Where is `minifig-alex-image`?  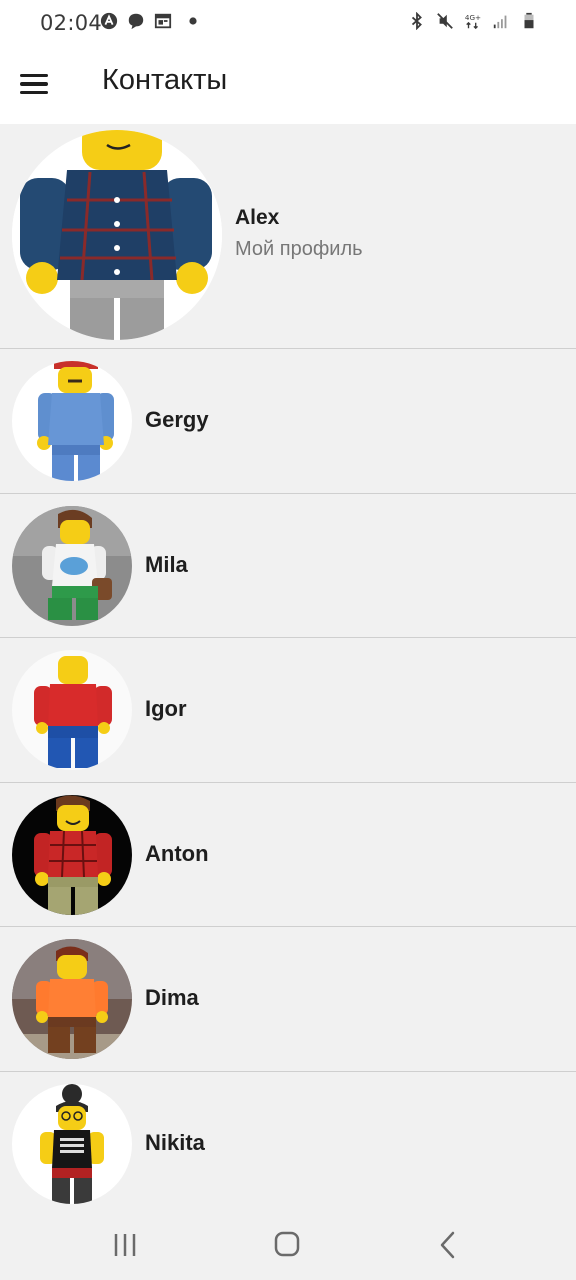 minifig-alex-image is located at coordinates (117, 235).